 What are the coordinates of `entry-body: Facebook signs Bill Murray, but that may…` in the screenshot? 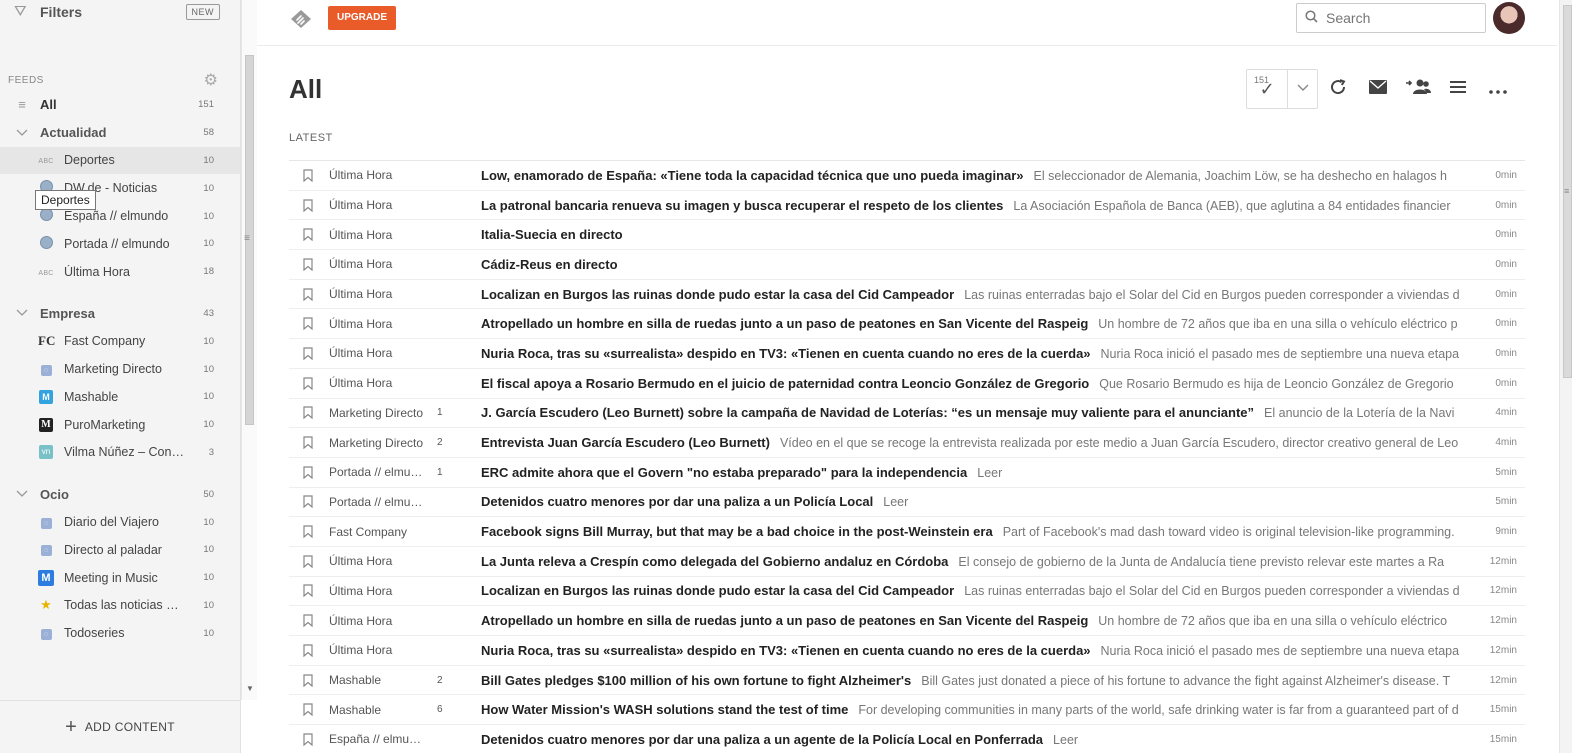 It's located at (979, 531).